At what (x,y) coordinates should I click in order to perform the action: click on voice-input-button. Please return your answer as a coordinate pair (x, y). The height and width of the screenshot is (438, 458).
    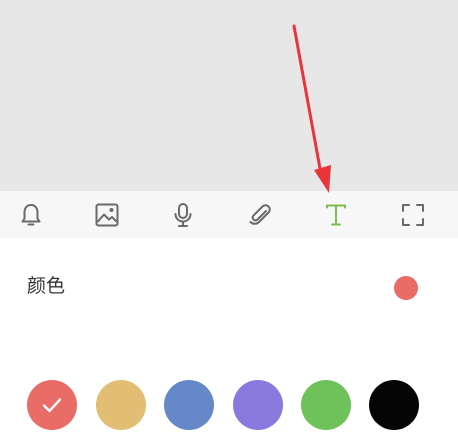
    Looking at the image, I should click on (183, 214).